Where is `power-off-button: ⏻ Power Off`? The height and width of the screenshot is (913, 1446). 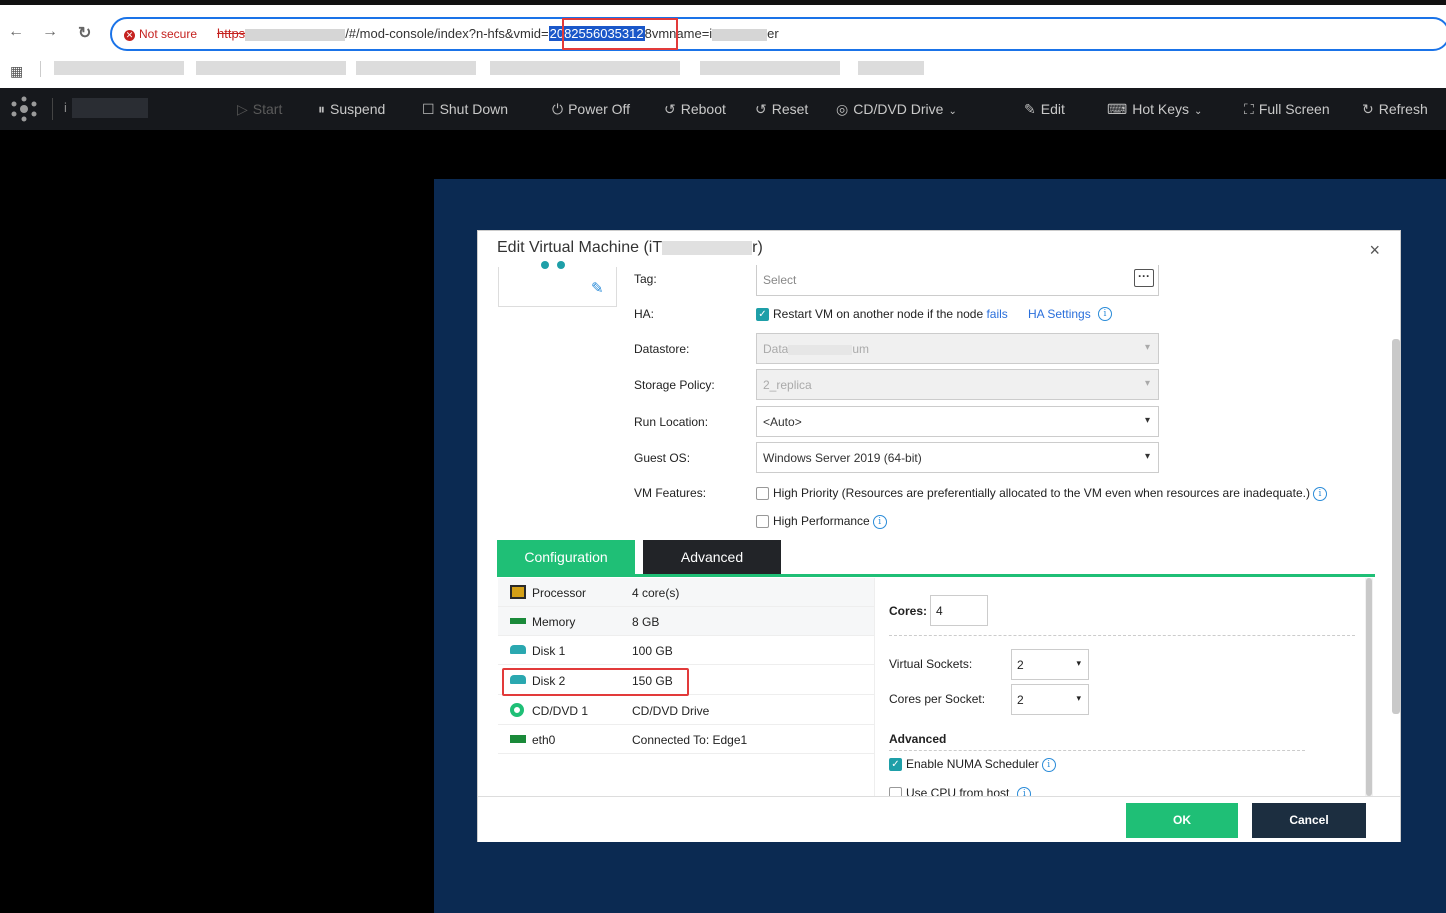
power-off-button: ⏻ Power Off is located at coordinates (591, 109).